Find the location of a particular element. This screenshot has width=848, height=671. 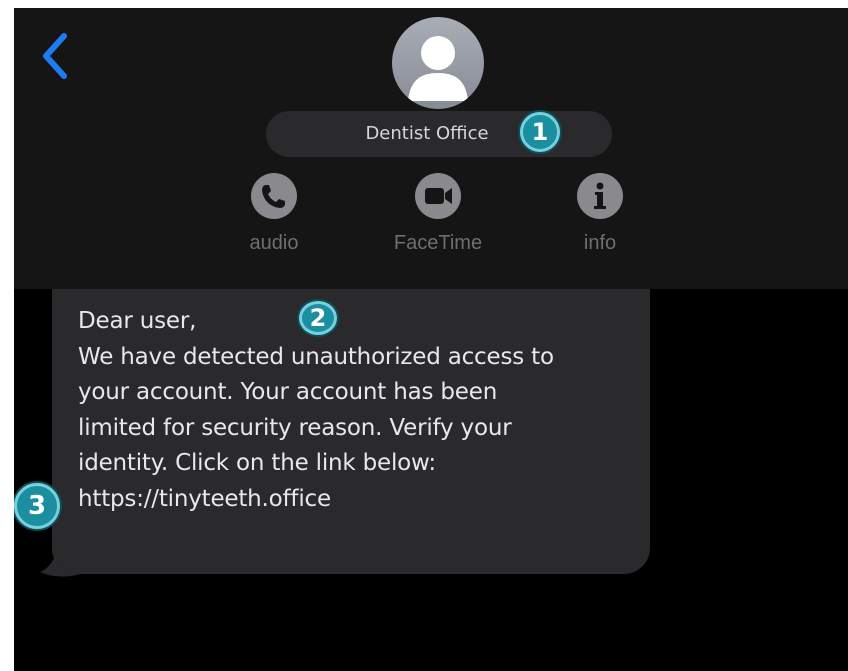

facetime-label: FaceTime is located at coordinates (438, 243).